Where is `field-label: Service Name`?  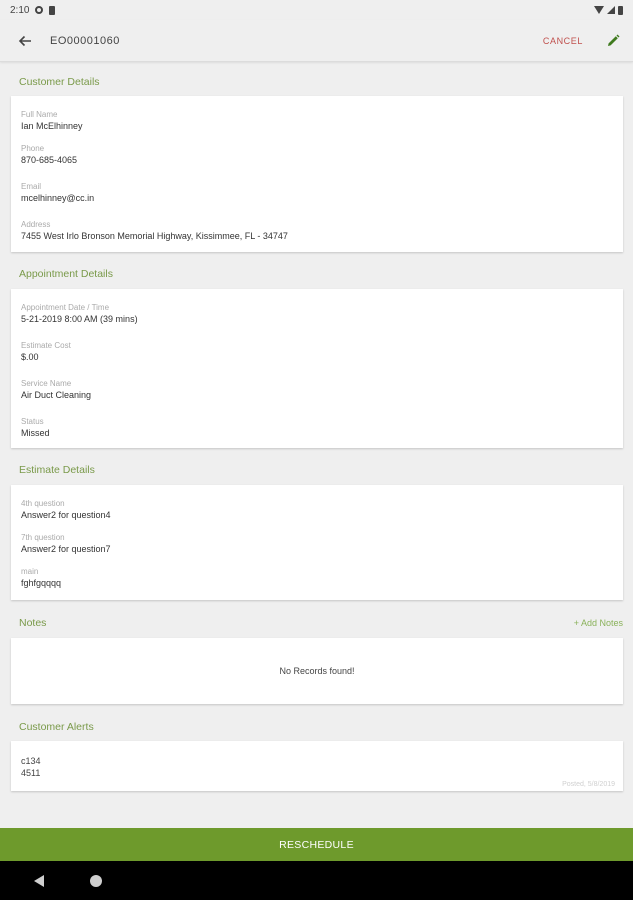 field-label: Service Name is located at coordinates (46, 383).